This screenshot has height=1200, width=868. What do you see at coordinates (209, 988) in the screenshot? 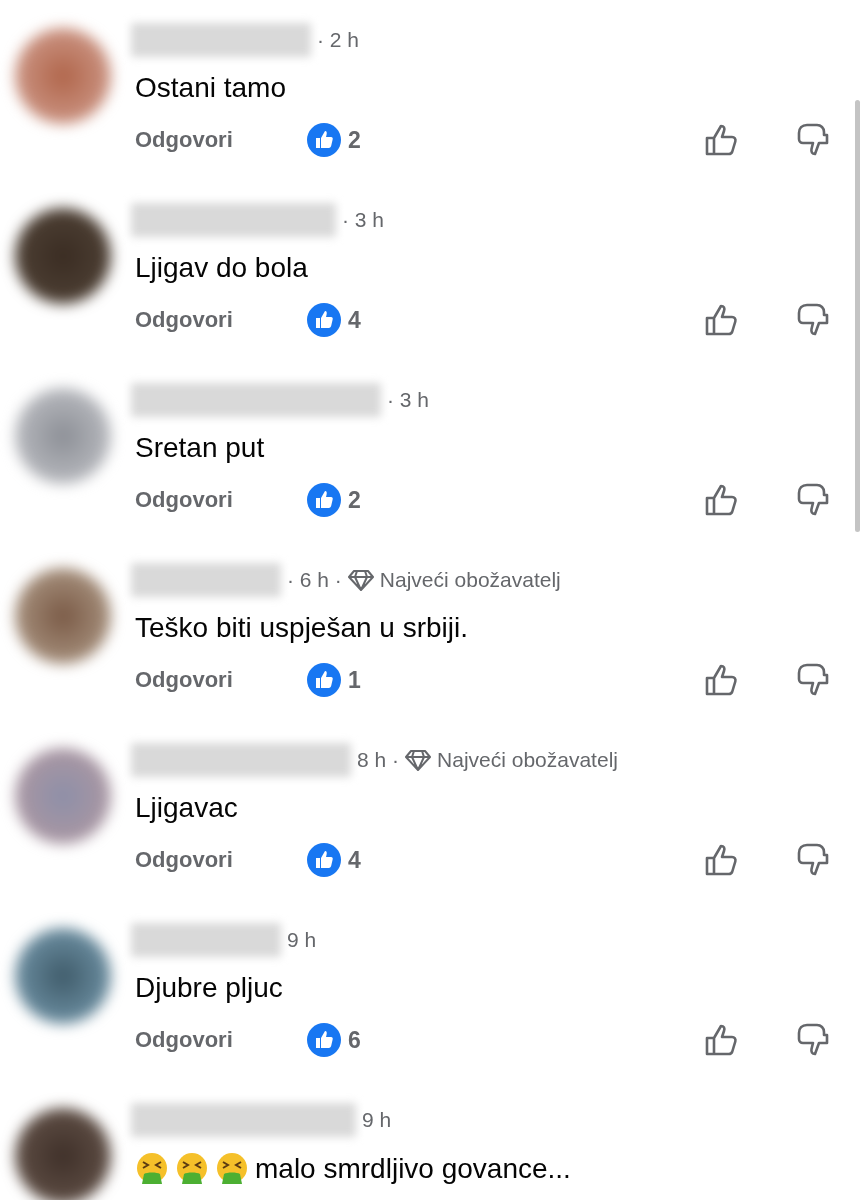
I see `comment-text: Djubre pljuc` at bounding box center [209, 988].